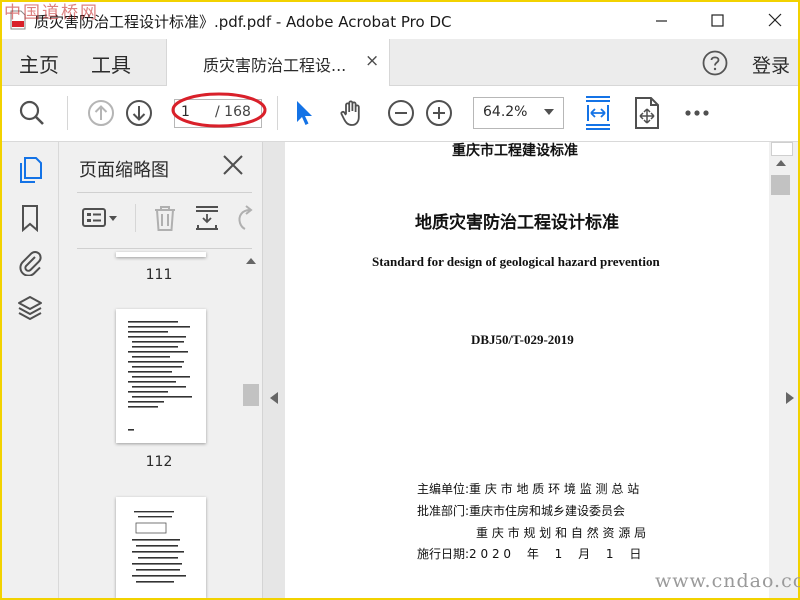 This screenshot has height=600, width=800. I want to click on thumbnail-page-number: 111, so click(159, 275).